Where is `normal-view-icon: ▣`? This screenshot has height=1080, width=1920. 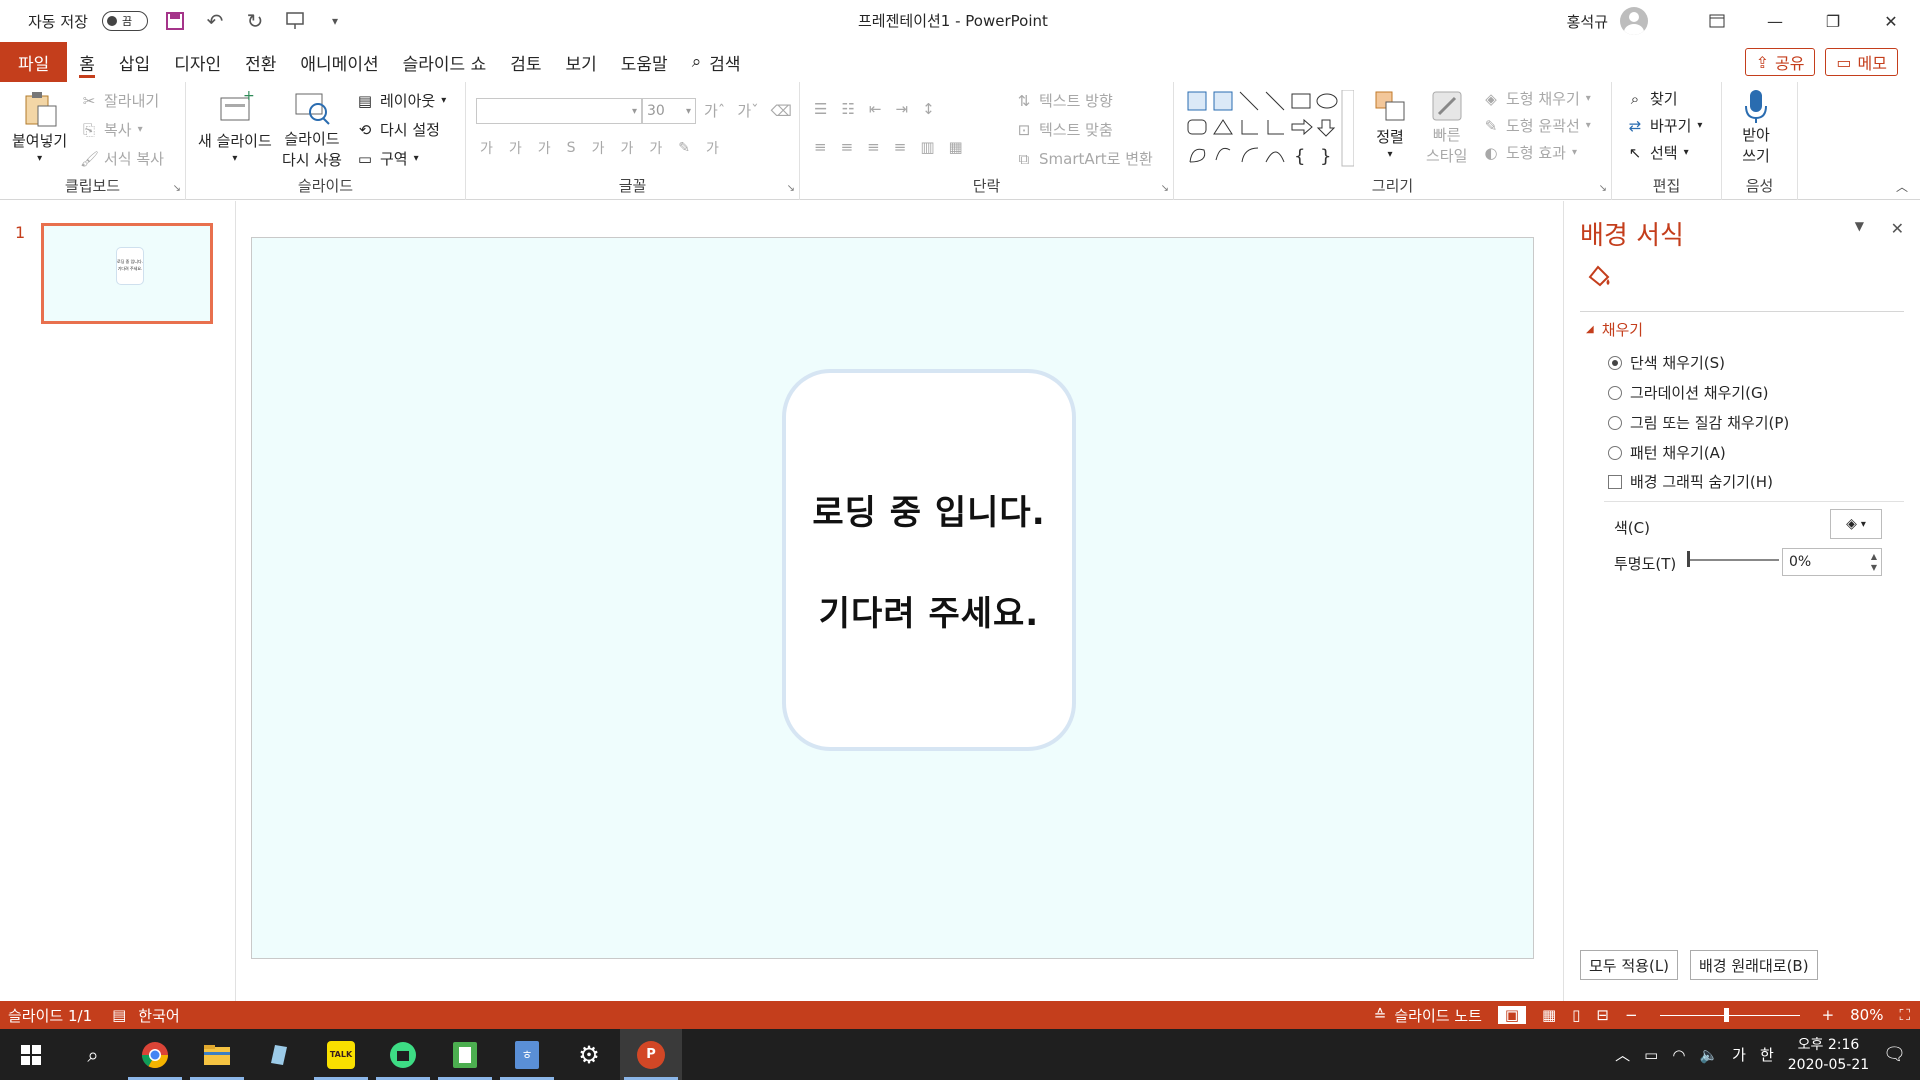
normal-view-icon: ▣ is located at coordinates (1511, 1015).